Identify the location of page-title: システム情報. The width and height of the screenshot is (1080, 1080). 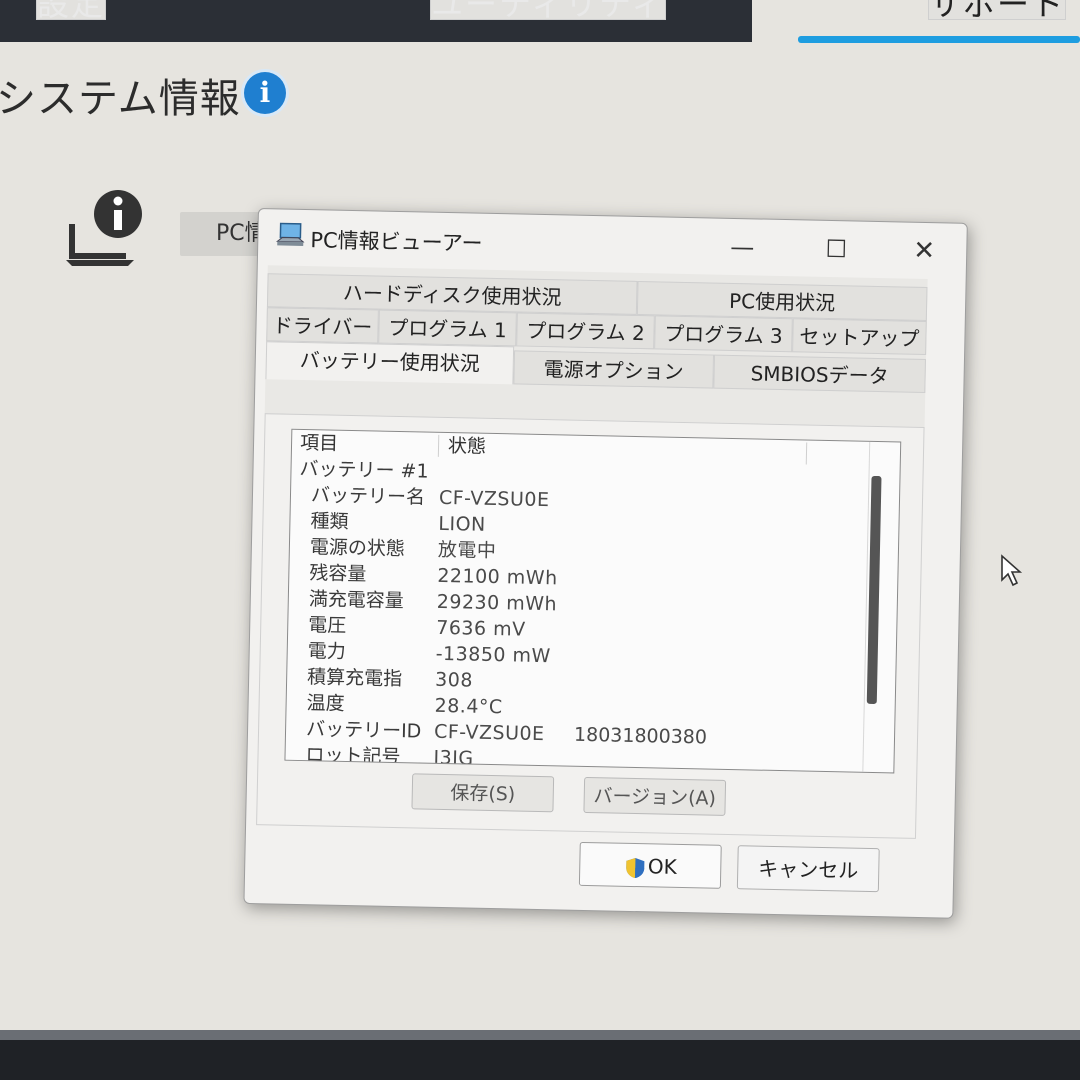
(120, 99).